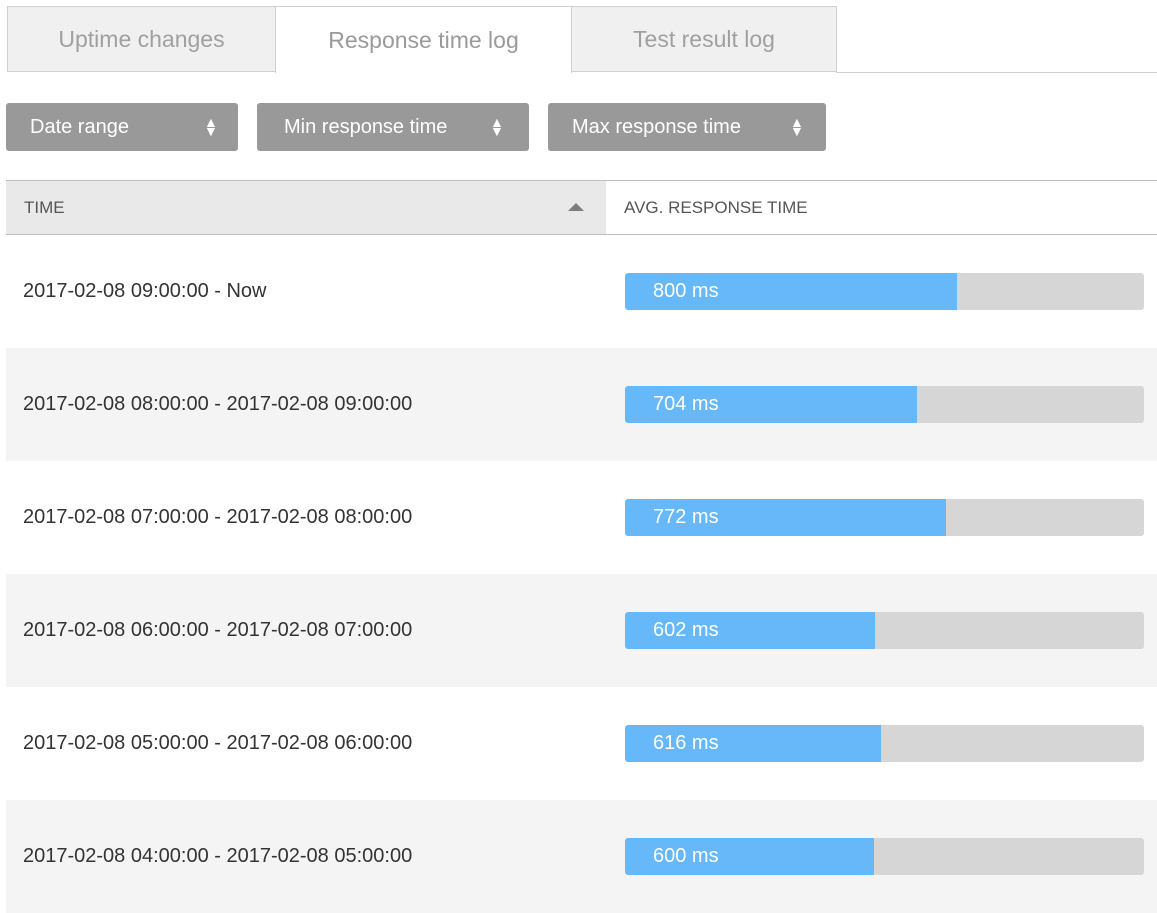 This screenshot has height=913, width=1157. Describe the element at coordinates (686, 517) in the screenshot. I see `response-time-value: 772 ms` at that location.